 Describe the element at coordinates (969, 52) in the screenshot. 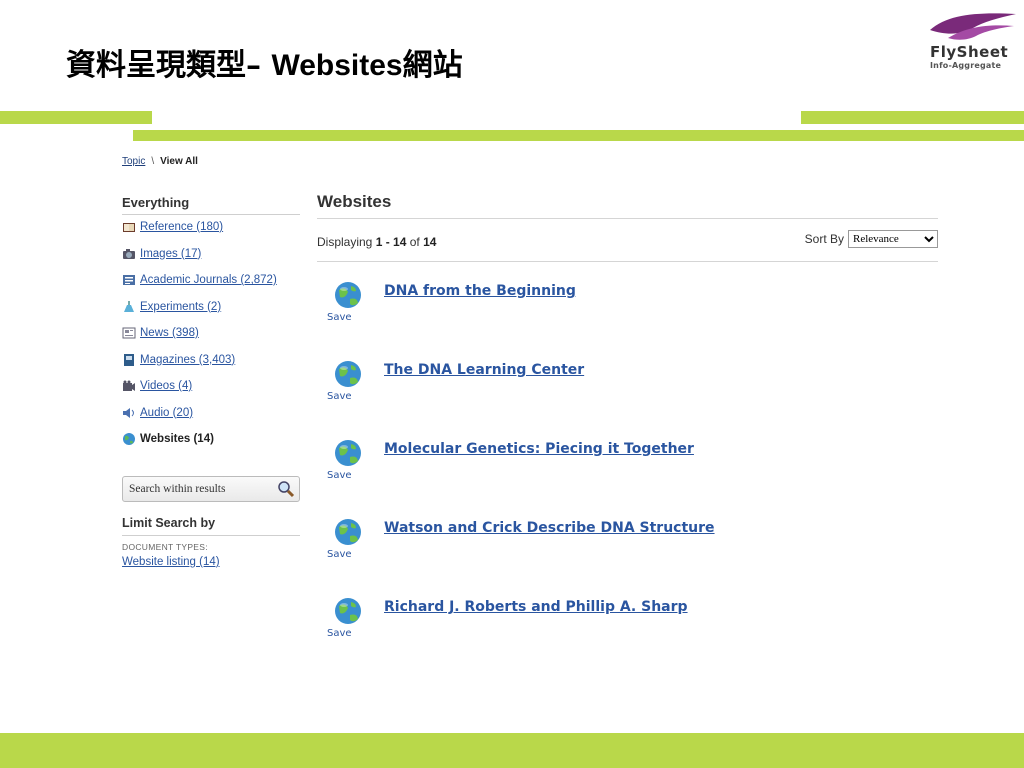

I see `logo-brand-text: FlySheet` at that location.